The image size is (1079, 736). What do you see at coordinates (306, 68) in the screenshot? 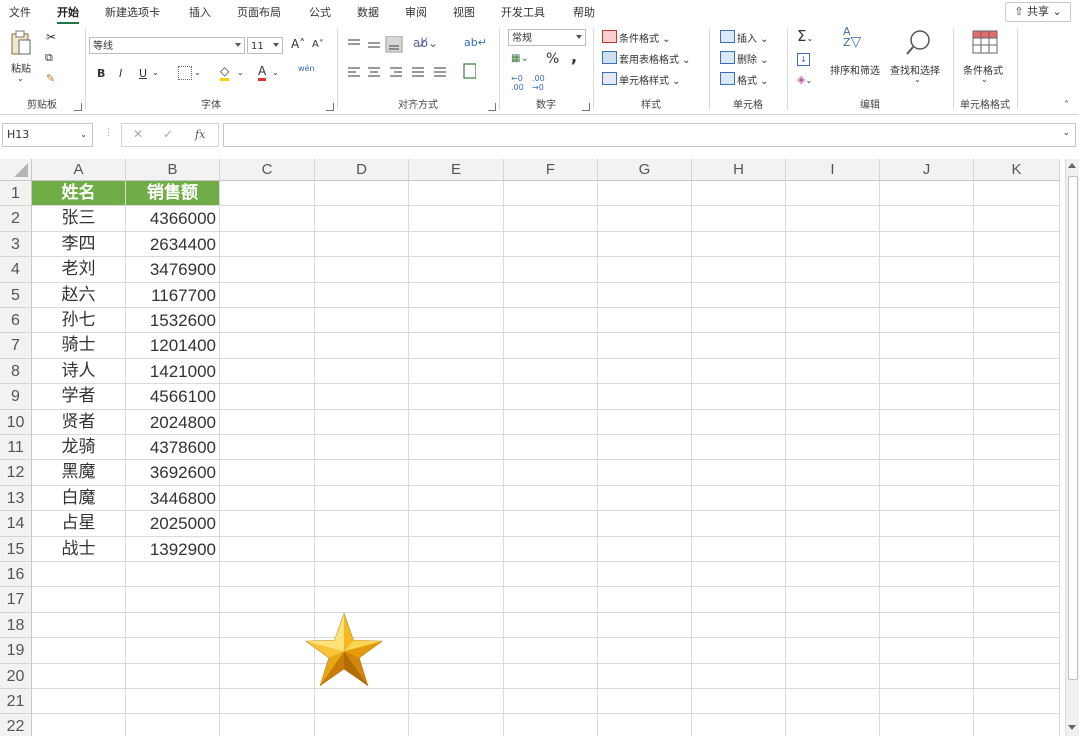
I see `phonetic-icon: wén` at bounding box center [306, 68].